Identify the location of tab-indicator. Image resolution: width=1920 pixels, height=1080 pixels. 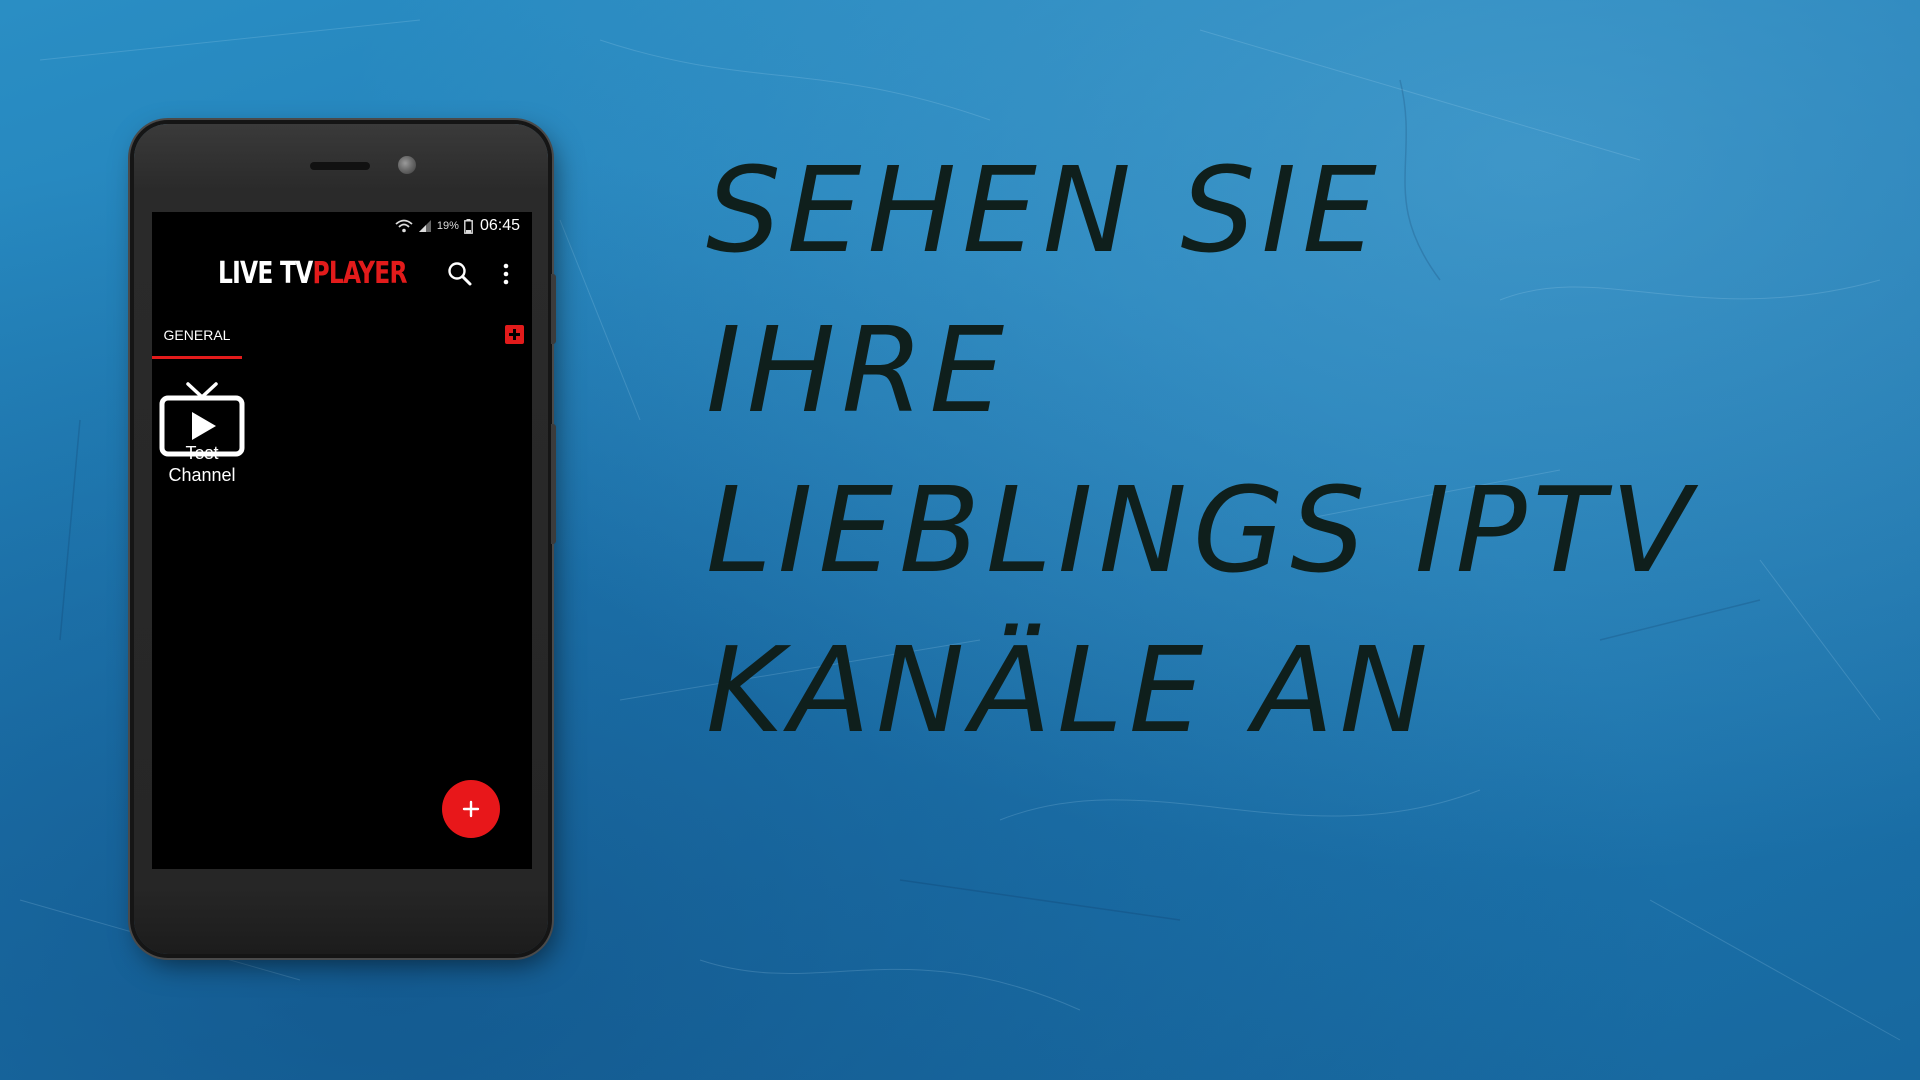
(197, 357).